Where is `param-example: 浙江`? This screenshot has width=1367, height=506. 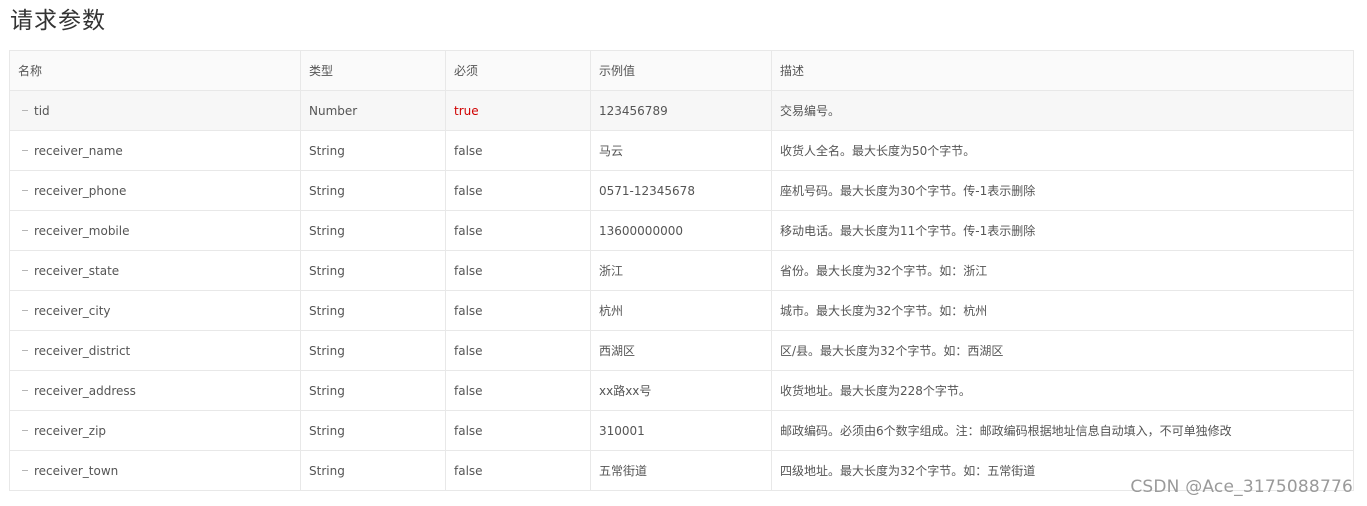 param-example: 浙江 is located at coordinates (681, 270).